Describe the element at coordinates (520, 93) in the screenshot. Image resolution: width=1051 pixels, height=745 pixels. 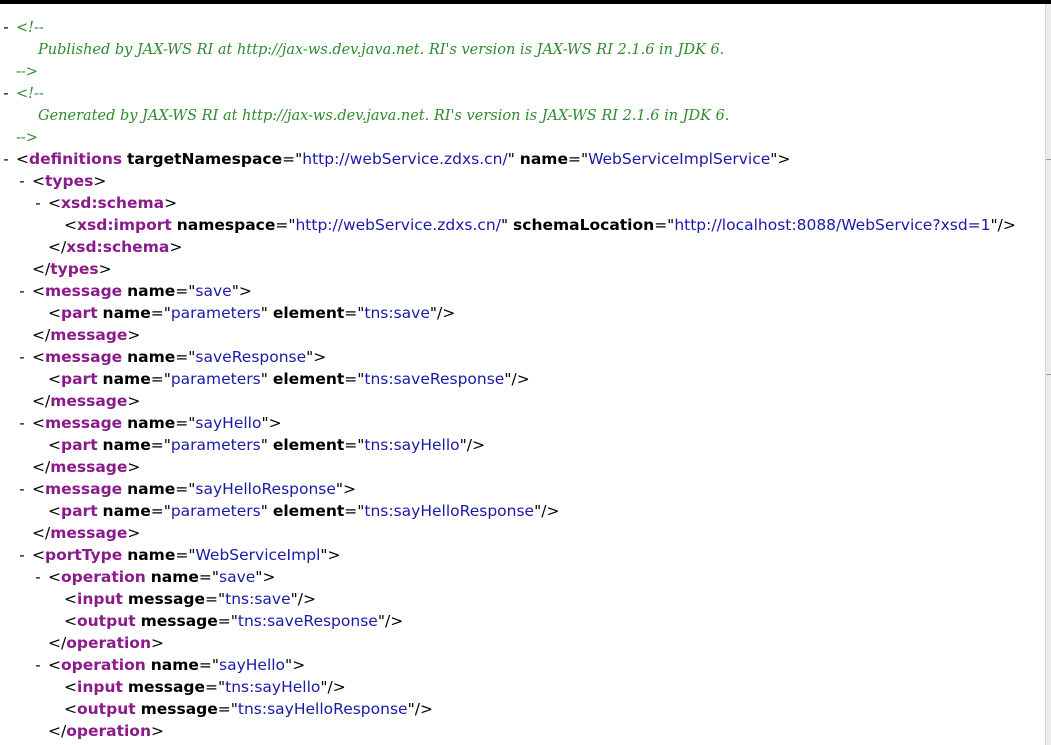
I see `xml-line: - <!--` at that location.